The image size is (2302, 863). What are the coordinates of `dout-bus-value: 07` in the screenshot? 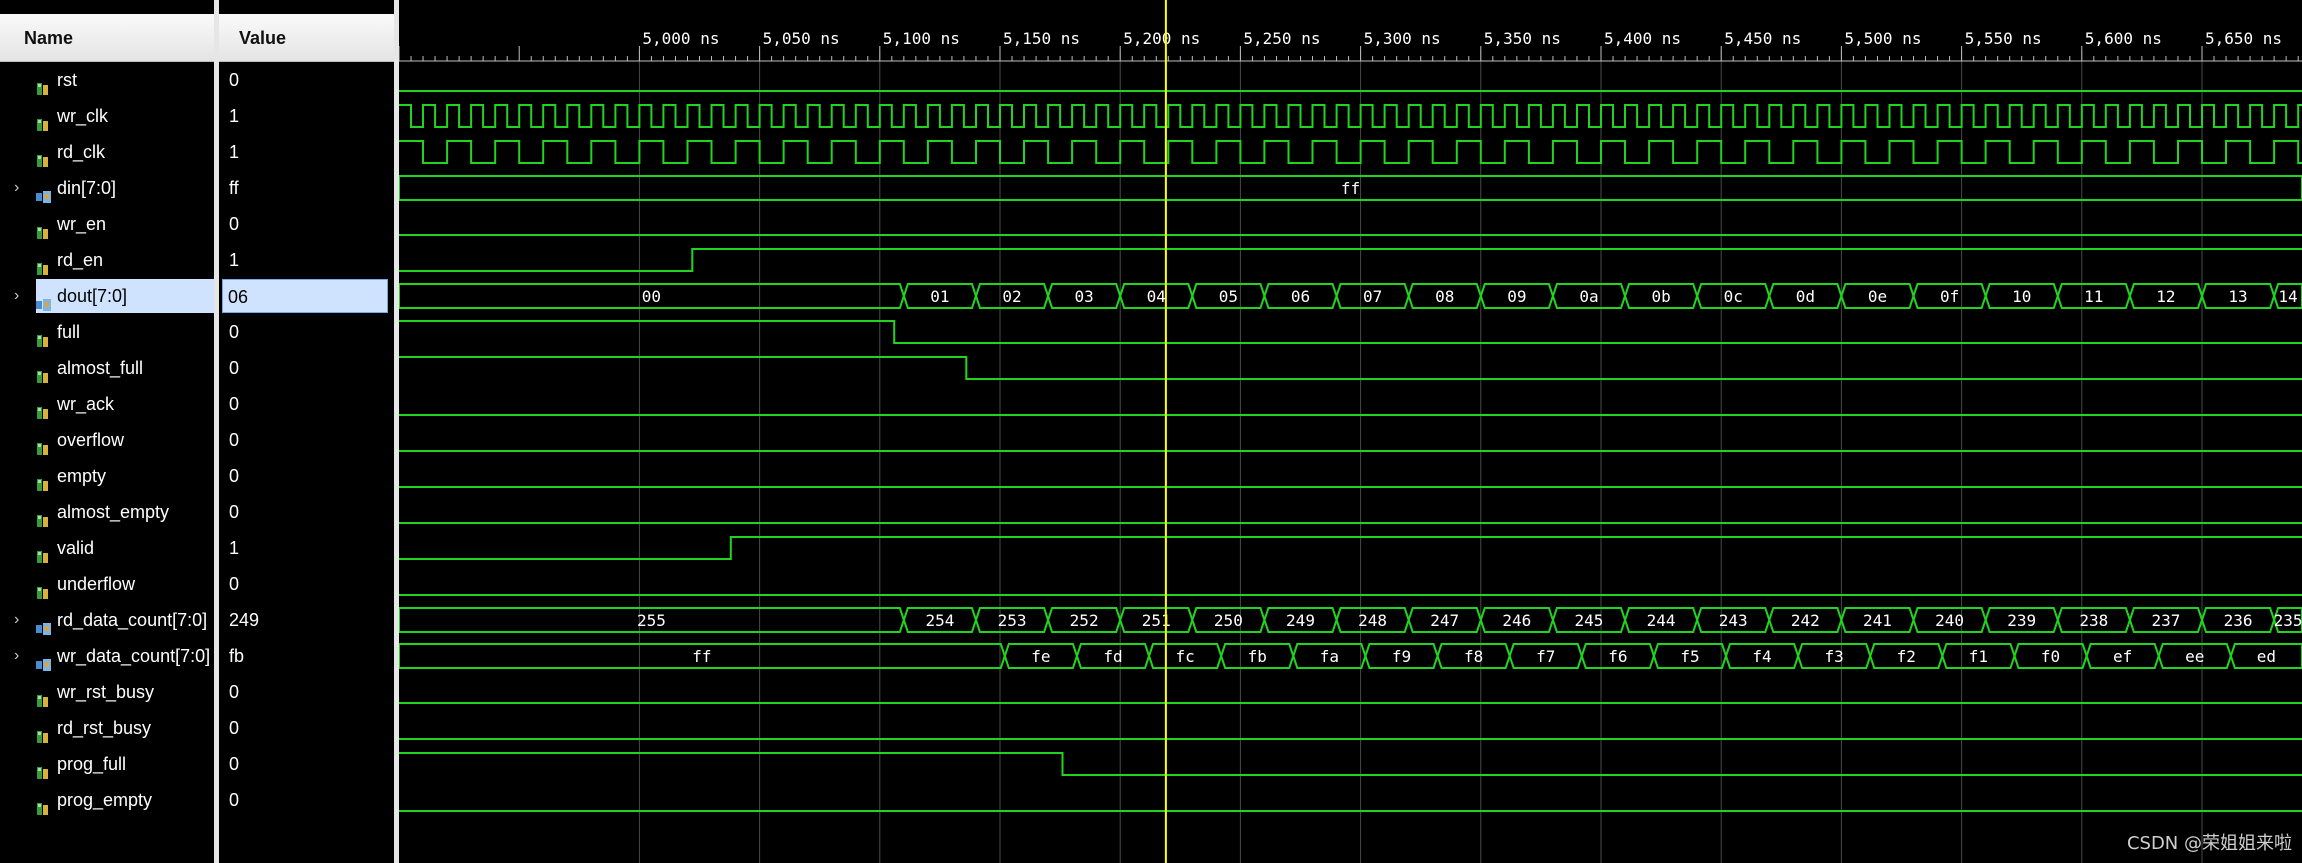 It's located at (1372, 296).